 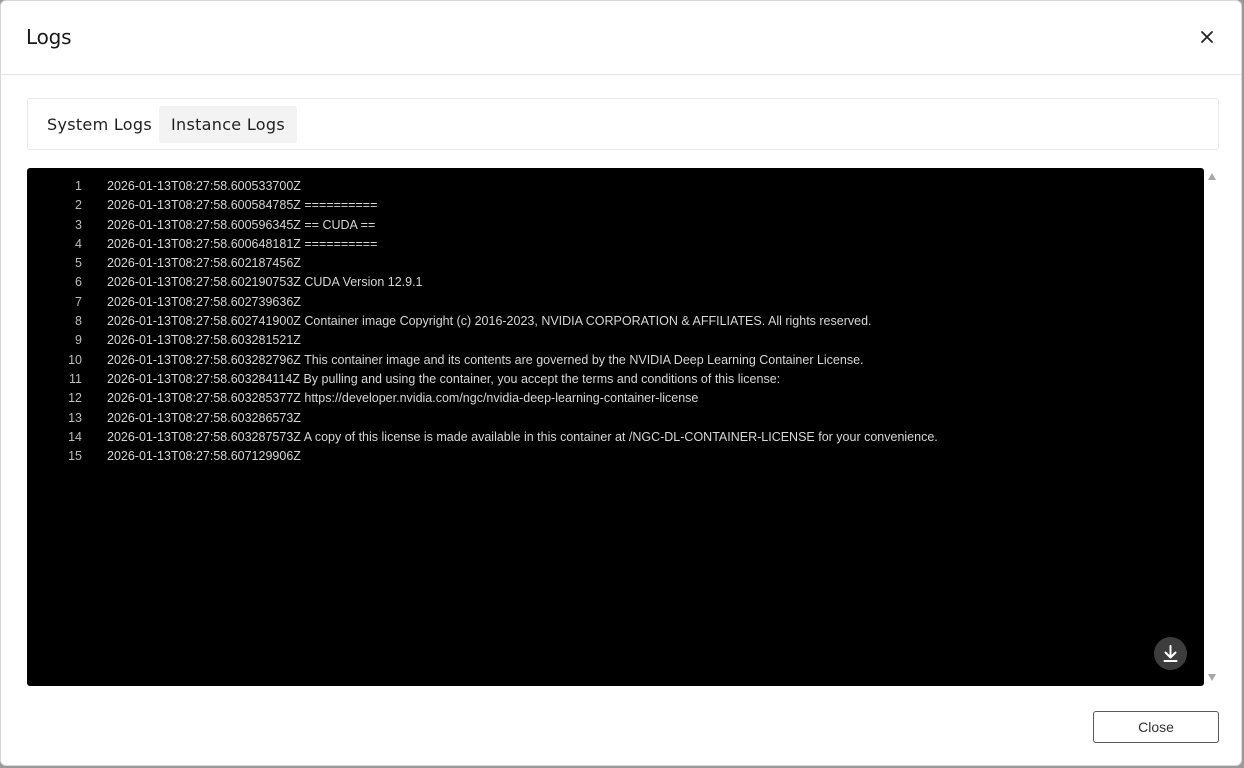 I want to click on line-number: 14, so click(x=75, y=436).